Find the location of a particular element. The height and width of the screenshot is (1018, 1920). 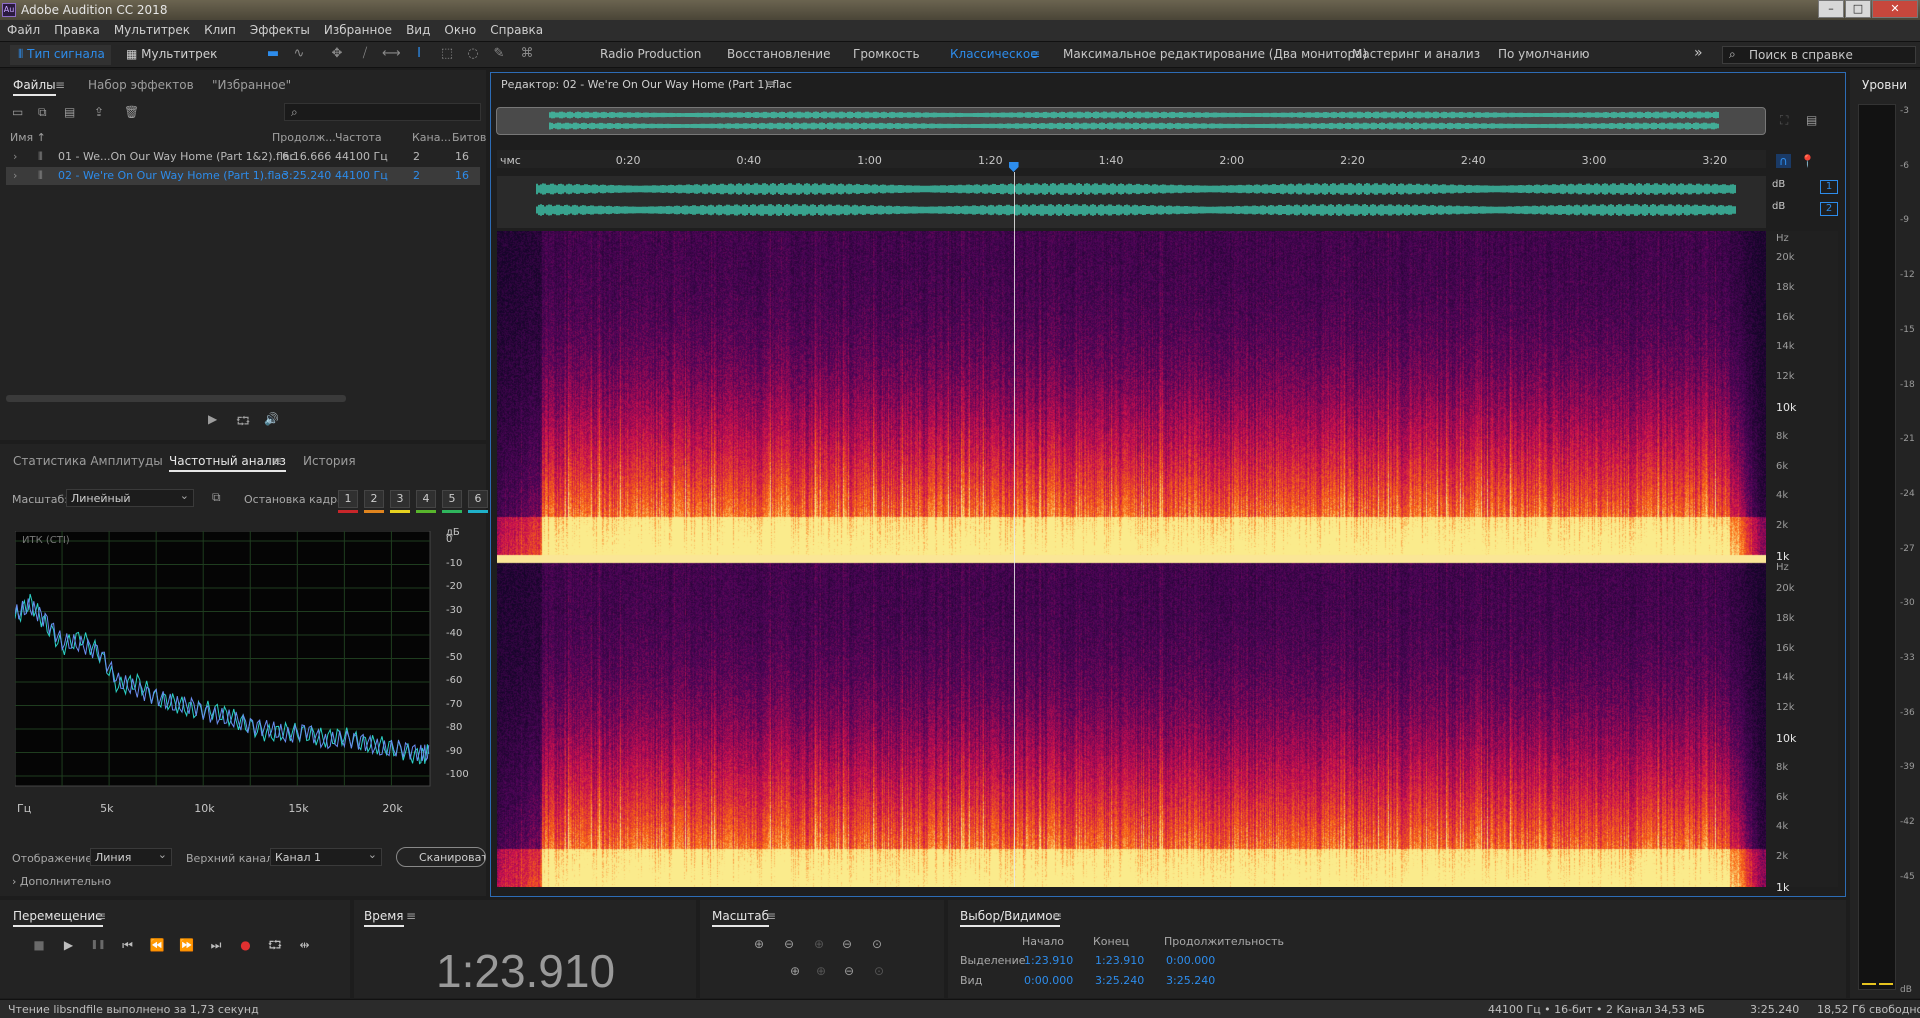

view-duration: 3:25.240 is located at coordinates (1190, 980).